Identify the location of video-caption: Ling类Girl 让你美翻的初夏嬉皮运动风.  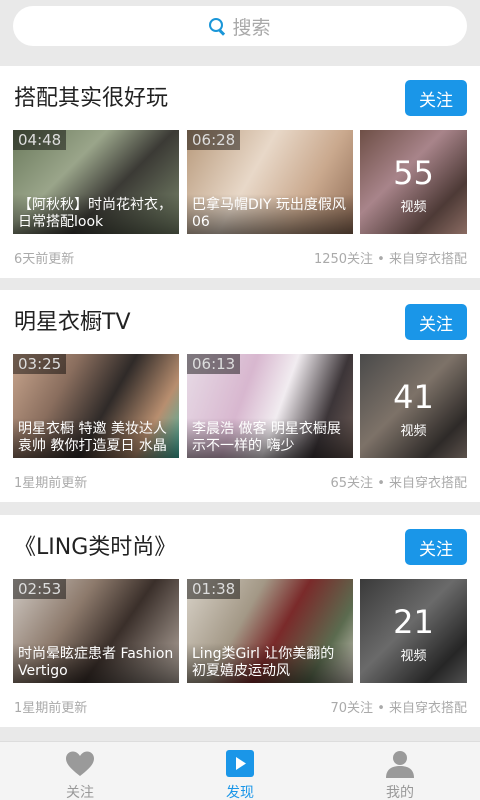
(270, 663).